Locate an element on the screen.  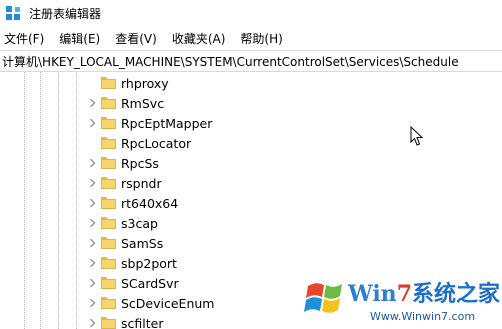
tree-item-label: ScDeviceEnum is located at coordinates (168, 303).